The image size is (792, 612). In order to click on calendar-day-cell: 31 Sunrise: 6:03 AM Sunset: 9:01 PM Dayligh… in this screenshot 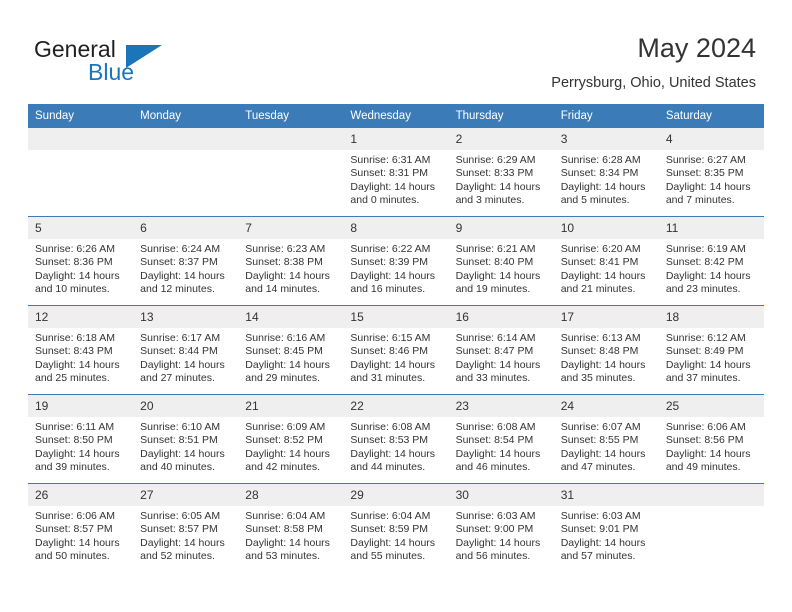, I will do `click(606, 527)`.